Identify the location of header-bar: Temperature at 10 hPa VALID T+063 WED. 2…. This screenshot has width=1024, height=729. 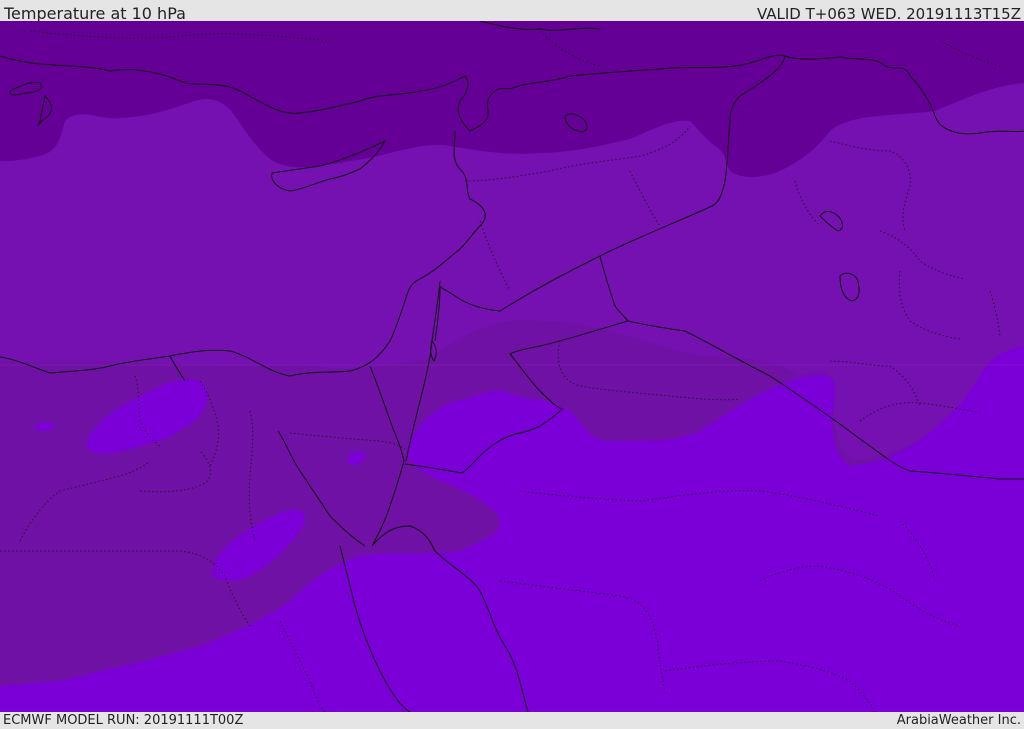
(512, 11).